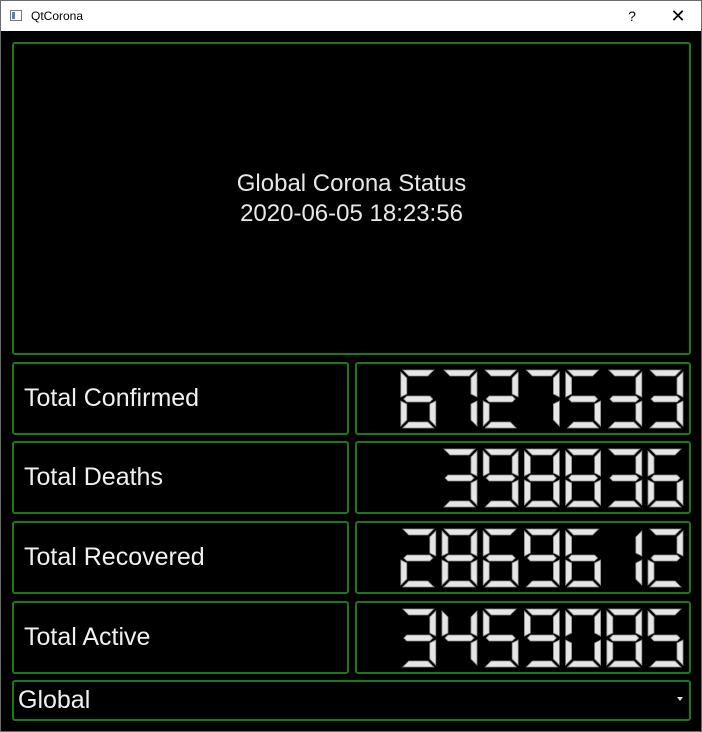 This screenshot has width=702, height=732. Describe the element at coordinates (678, 16) in the screenshot. I see `close-button: ✕` at that location.